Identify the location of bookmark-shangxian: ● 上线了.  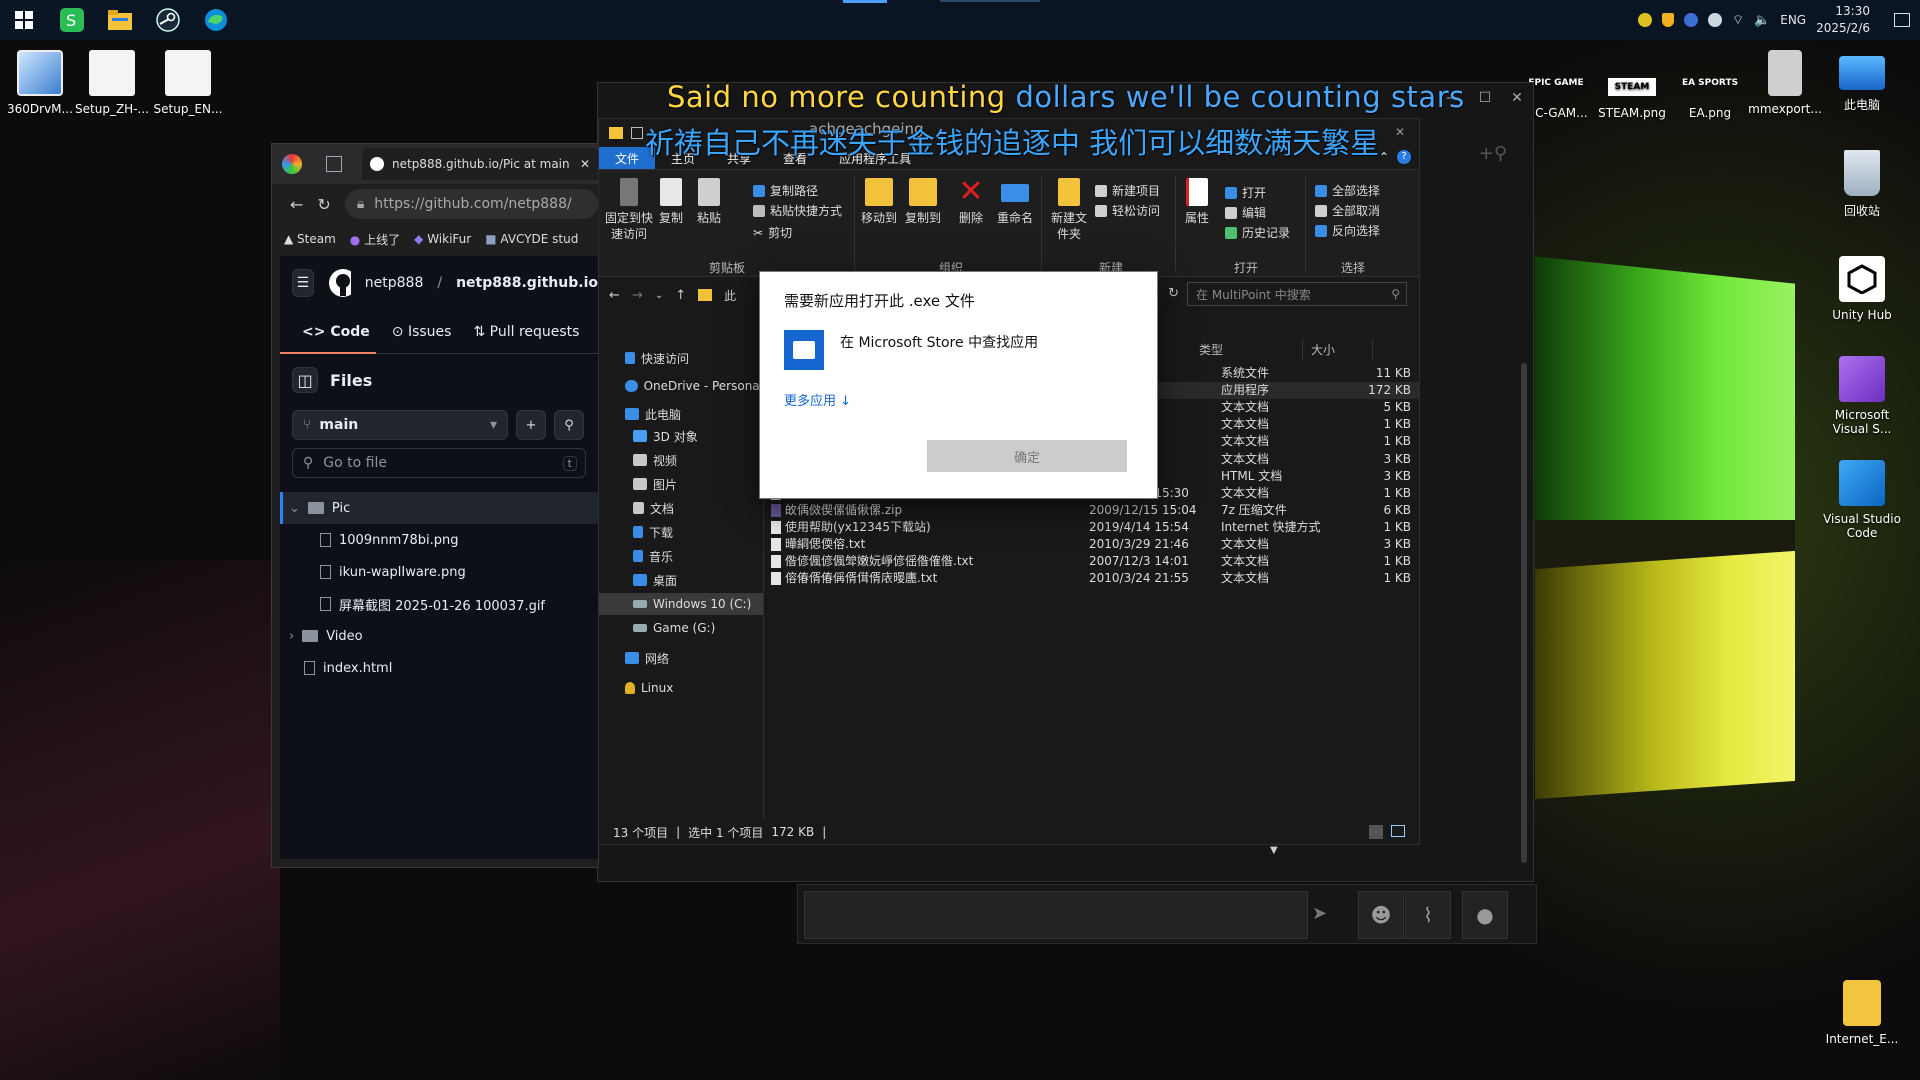
(375, 239).